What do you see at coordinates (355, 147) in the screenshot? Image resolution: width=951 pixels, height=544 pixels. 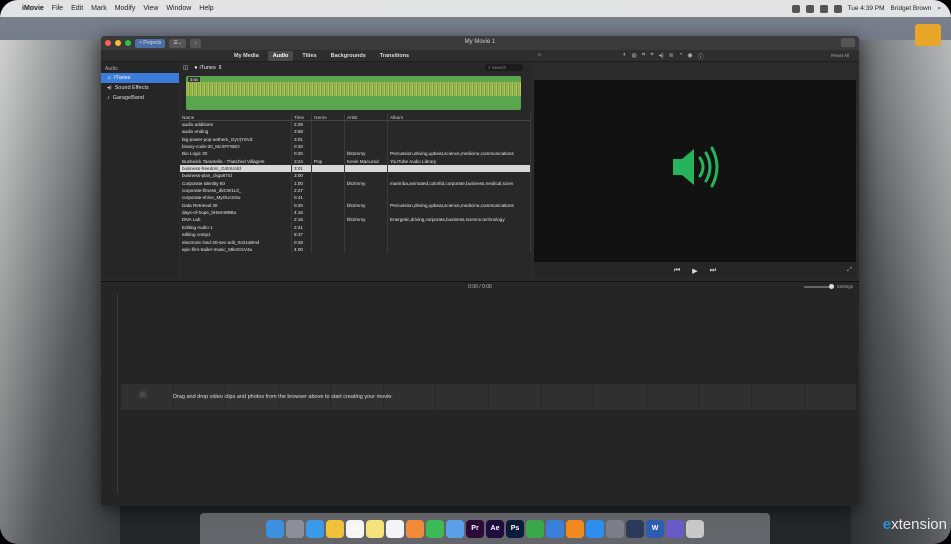 I see `table-row: binary-code-30_McXFFSBO 0:30` at bounding box center [355, 147].